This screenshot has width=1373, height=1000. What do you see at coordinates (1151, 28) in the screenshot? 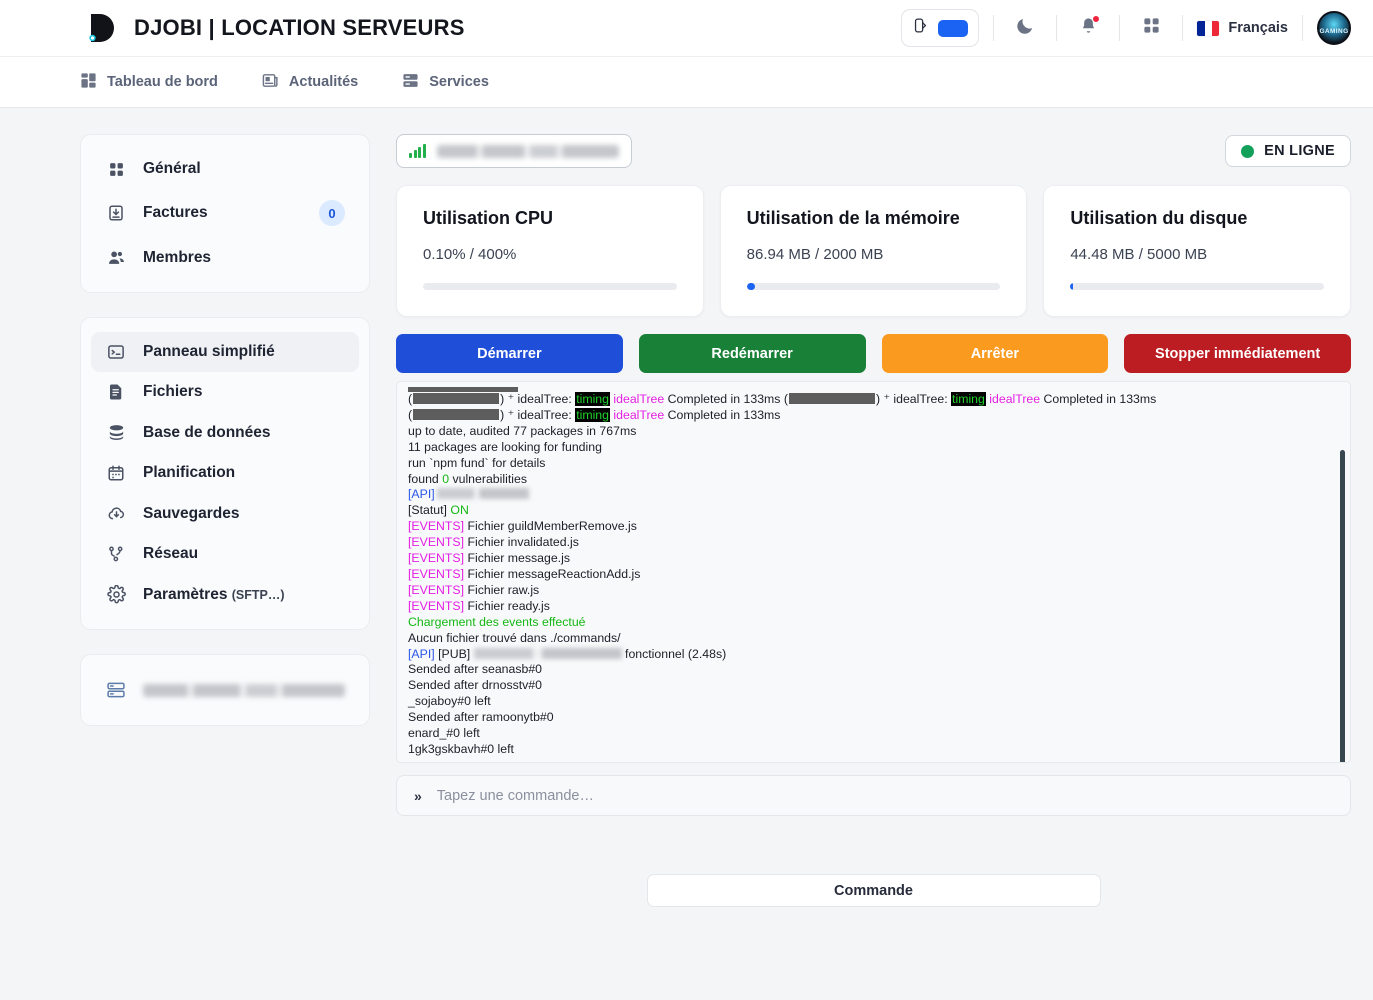
I see `apps-button` at bounding box center [1151, 28].